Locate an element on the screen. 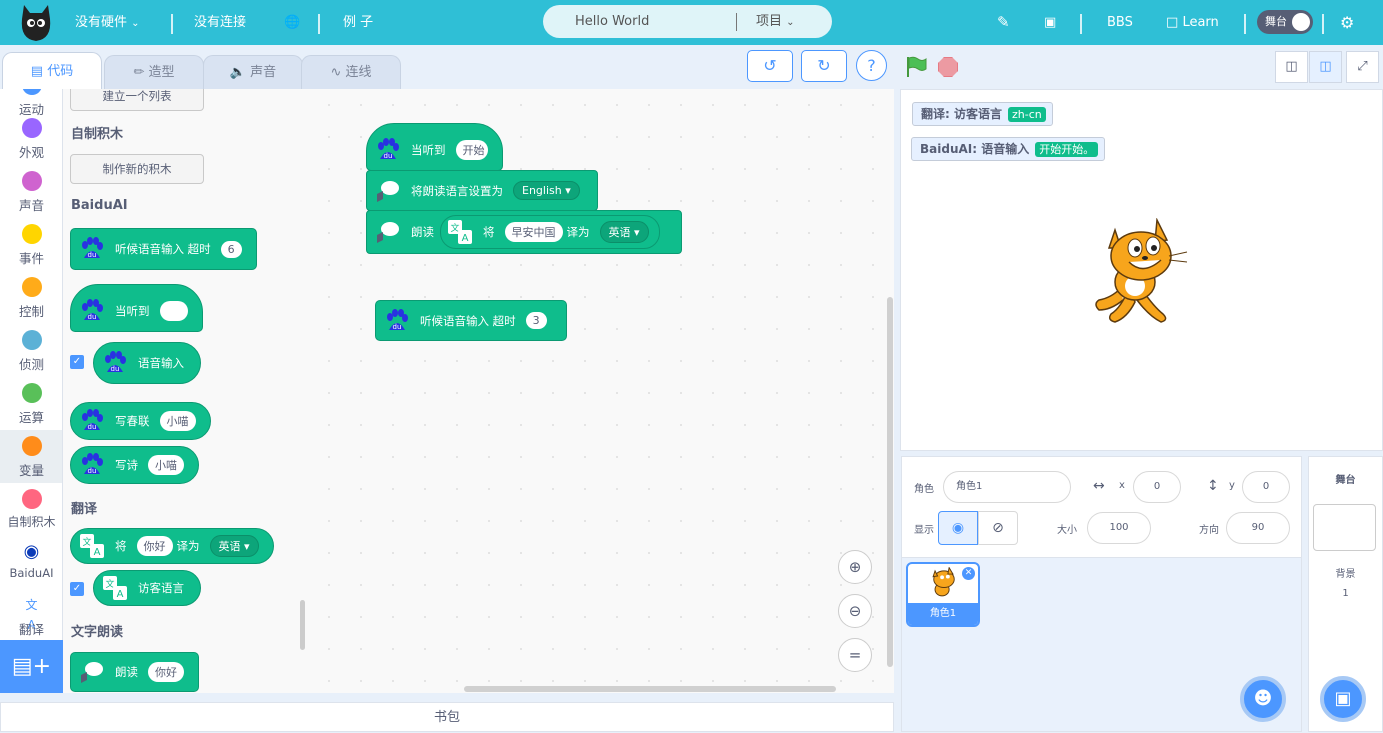 Image resolution: width=1383 pixels, height=733 pixels. bbs-link: BBS is located at coordinates (1120, 22).